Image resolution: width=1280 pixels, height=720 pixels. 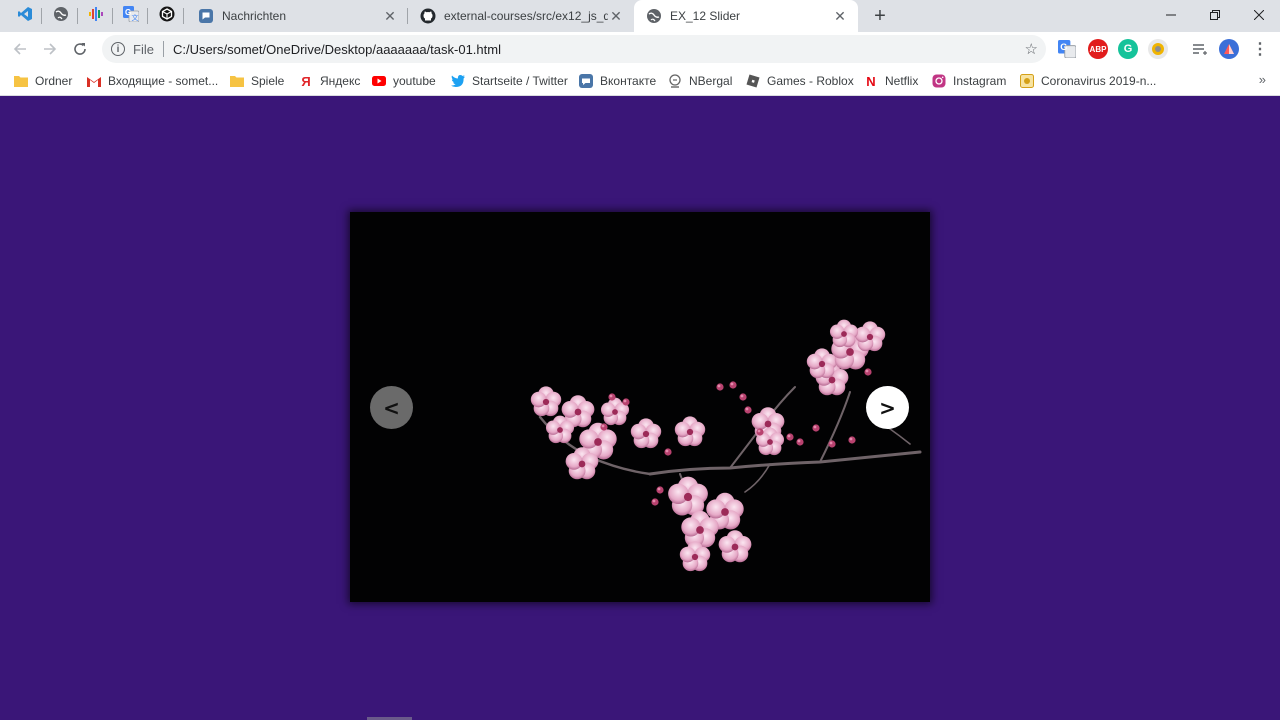 I want to click on tab-external-courses: external-courses/src/ex12_js_dom ✕, so click(x=521, y=16).